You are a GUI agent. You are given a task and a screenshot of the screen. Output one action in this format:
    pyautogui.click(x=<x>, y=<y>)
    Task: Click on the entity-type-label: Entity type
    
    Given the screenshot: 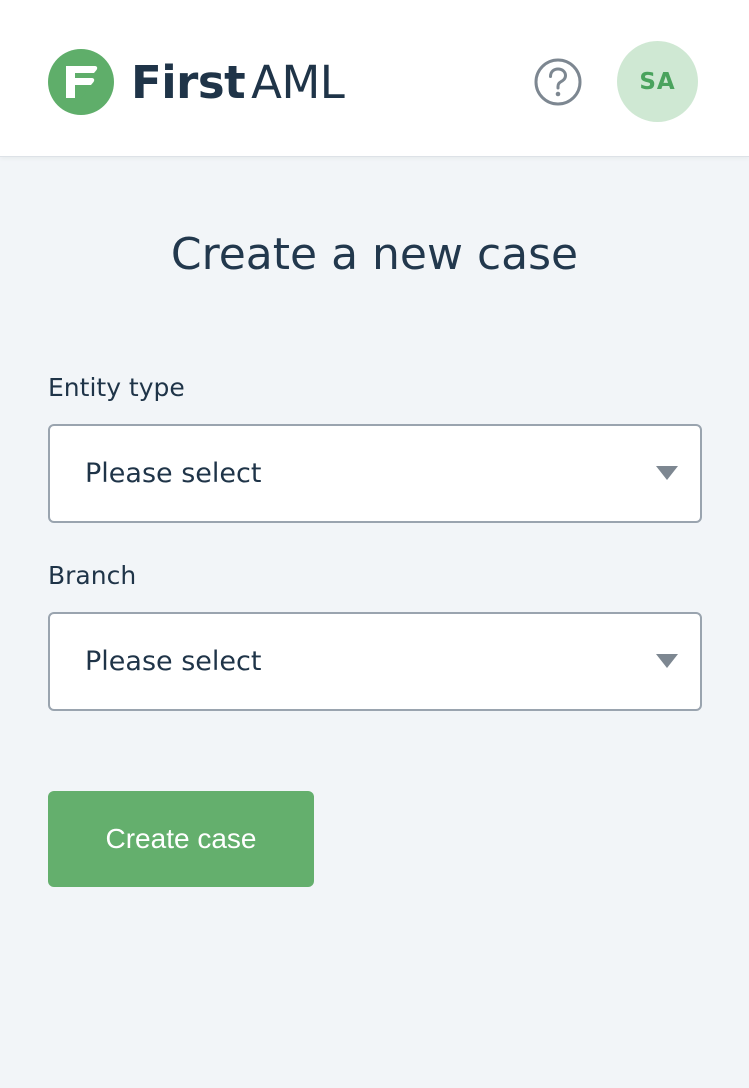 What is the action you would take?
    pyautogui.click(x=116, y=387)
    